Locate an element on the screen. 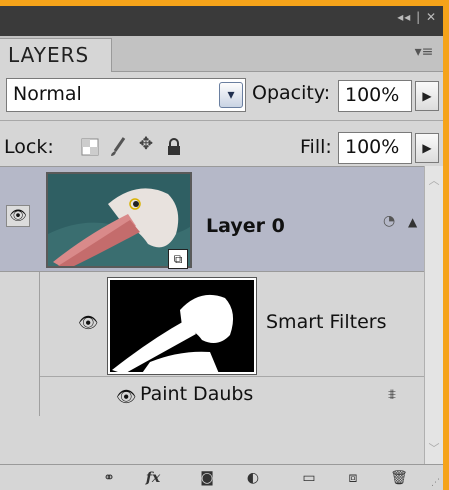 Image resolution: width=449 pixels, height=490 pixels. resize-grip-icon: ⋰ is located at coordinates (436, 483).